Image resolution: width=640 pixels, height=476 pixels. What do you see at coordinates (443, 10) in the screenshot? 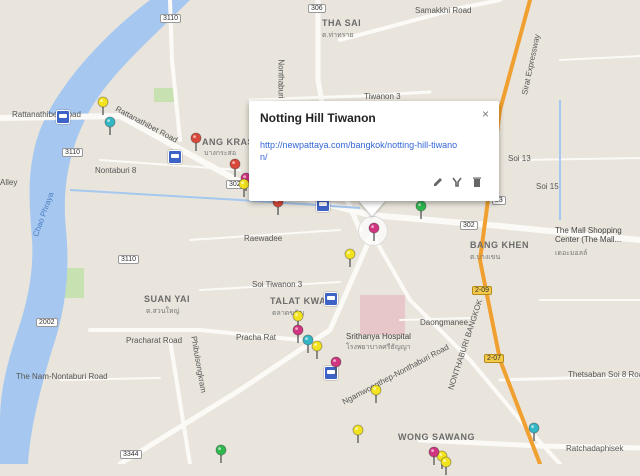
I see `road-label: Samakkhi Road` at bounding box center [443, 10].